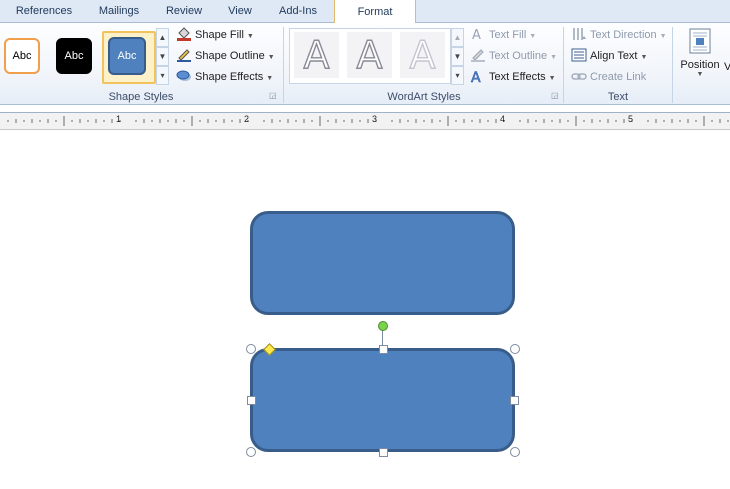 The image size is (730, 489). What do you see at coordinates (478, 55) in the screenshot?
I see `text-outline-icon` at bounding box center [478, 55].